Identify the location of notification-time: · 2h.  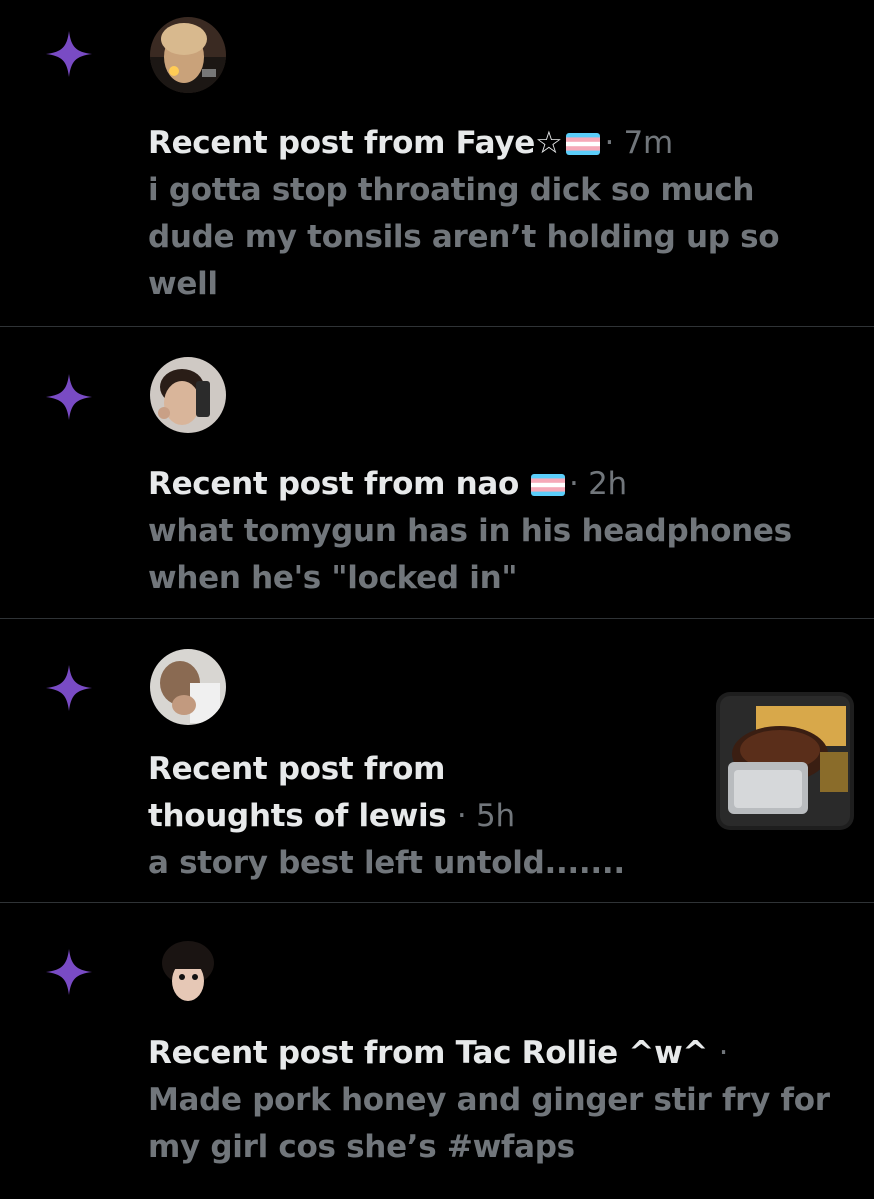
(597, 484).